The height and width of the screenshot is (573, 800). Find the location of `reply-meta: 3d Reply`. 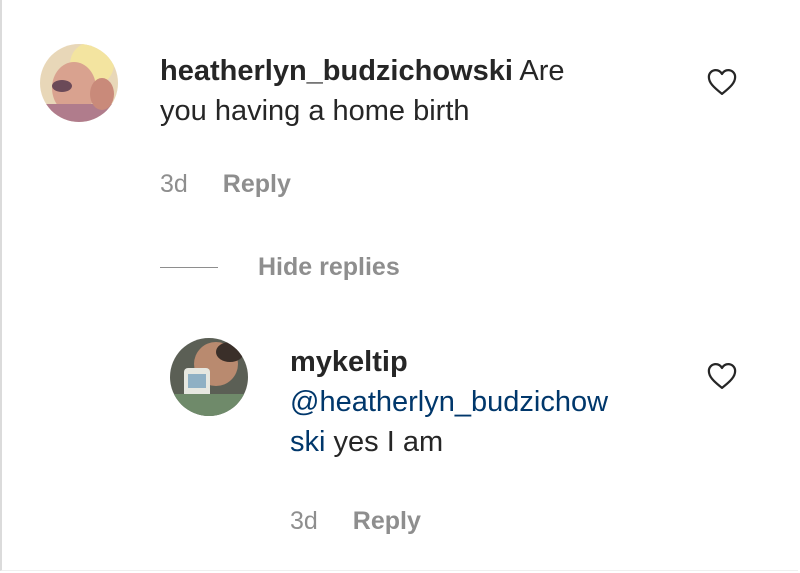

reply-meta: 3d Reply is located at coordinates (355, 521).